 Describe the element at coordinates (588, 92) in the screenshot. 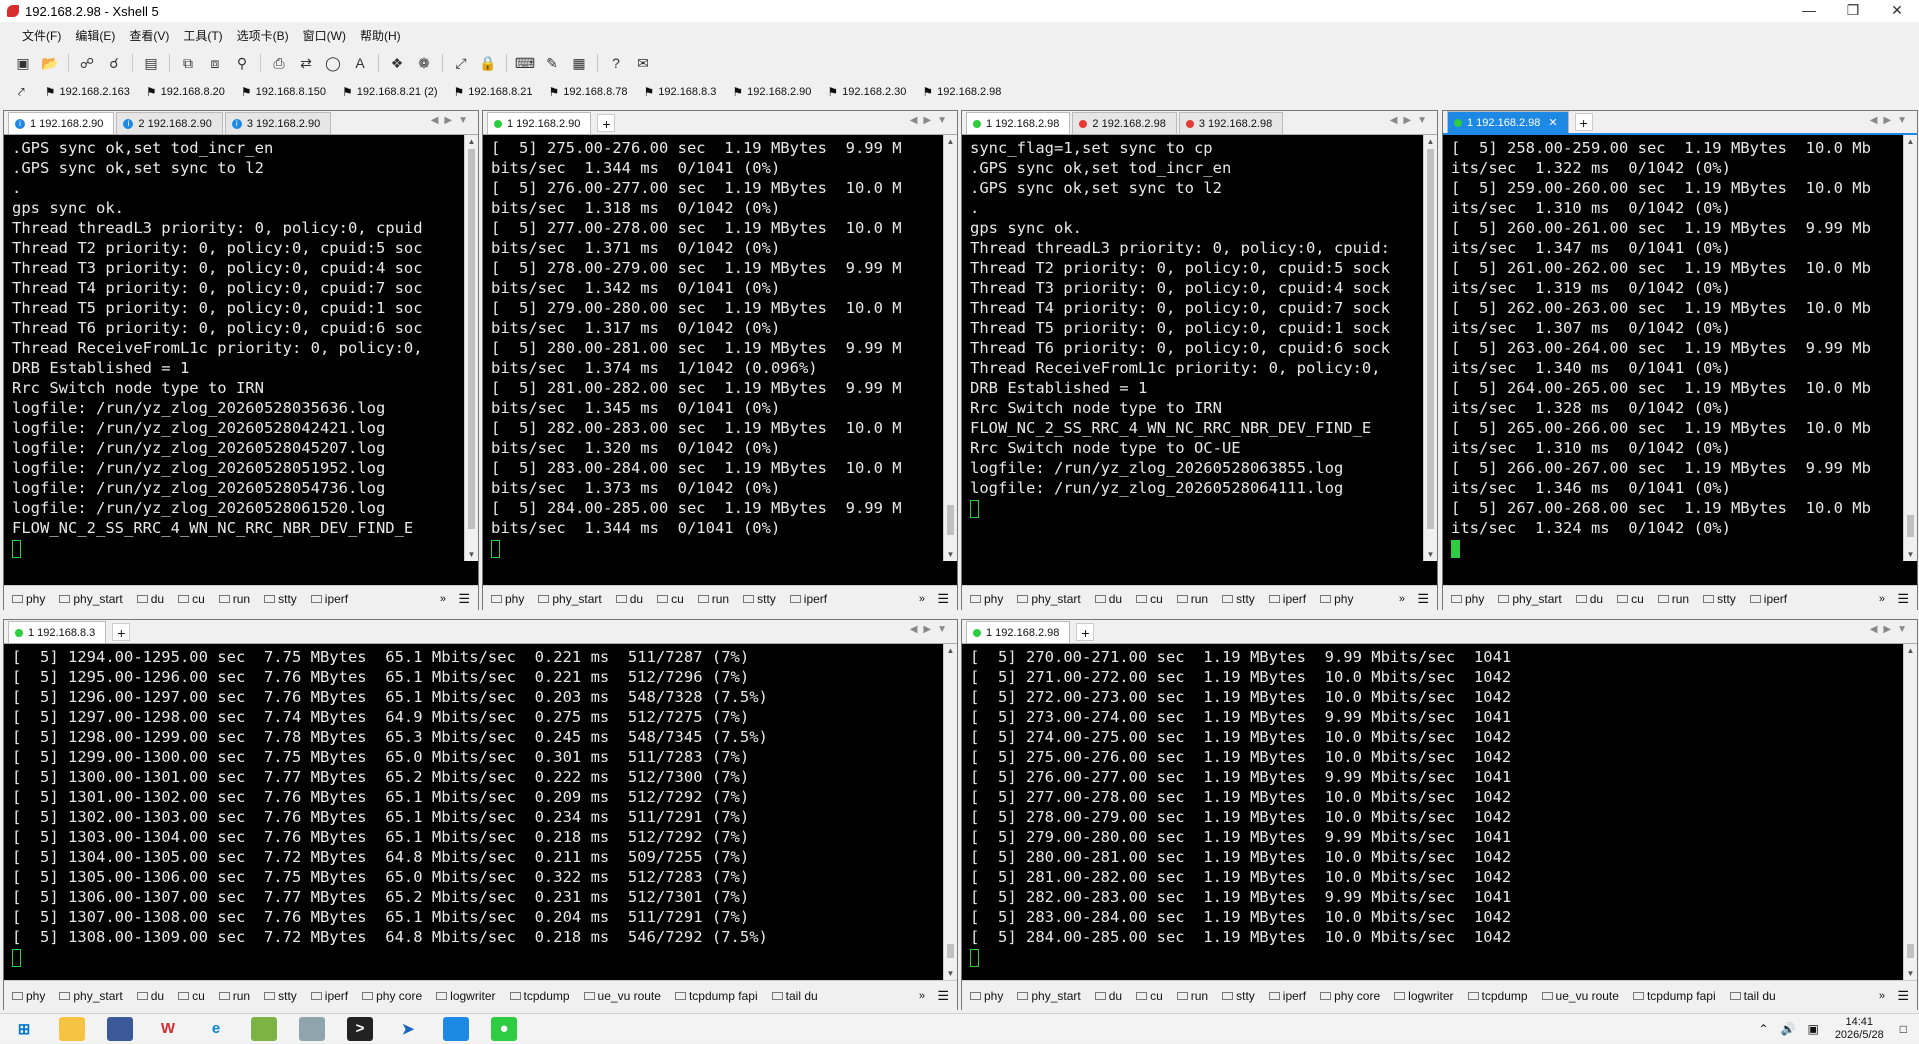

I see `link-item: ⚑ 192.168.8.78` at that location.